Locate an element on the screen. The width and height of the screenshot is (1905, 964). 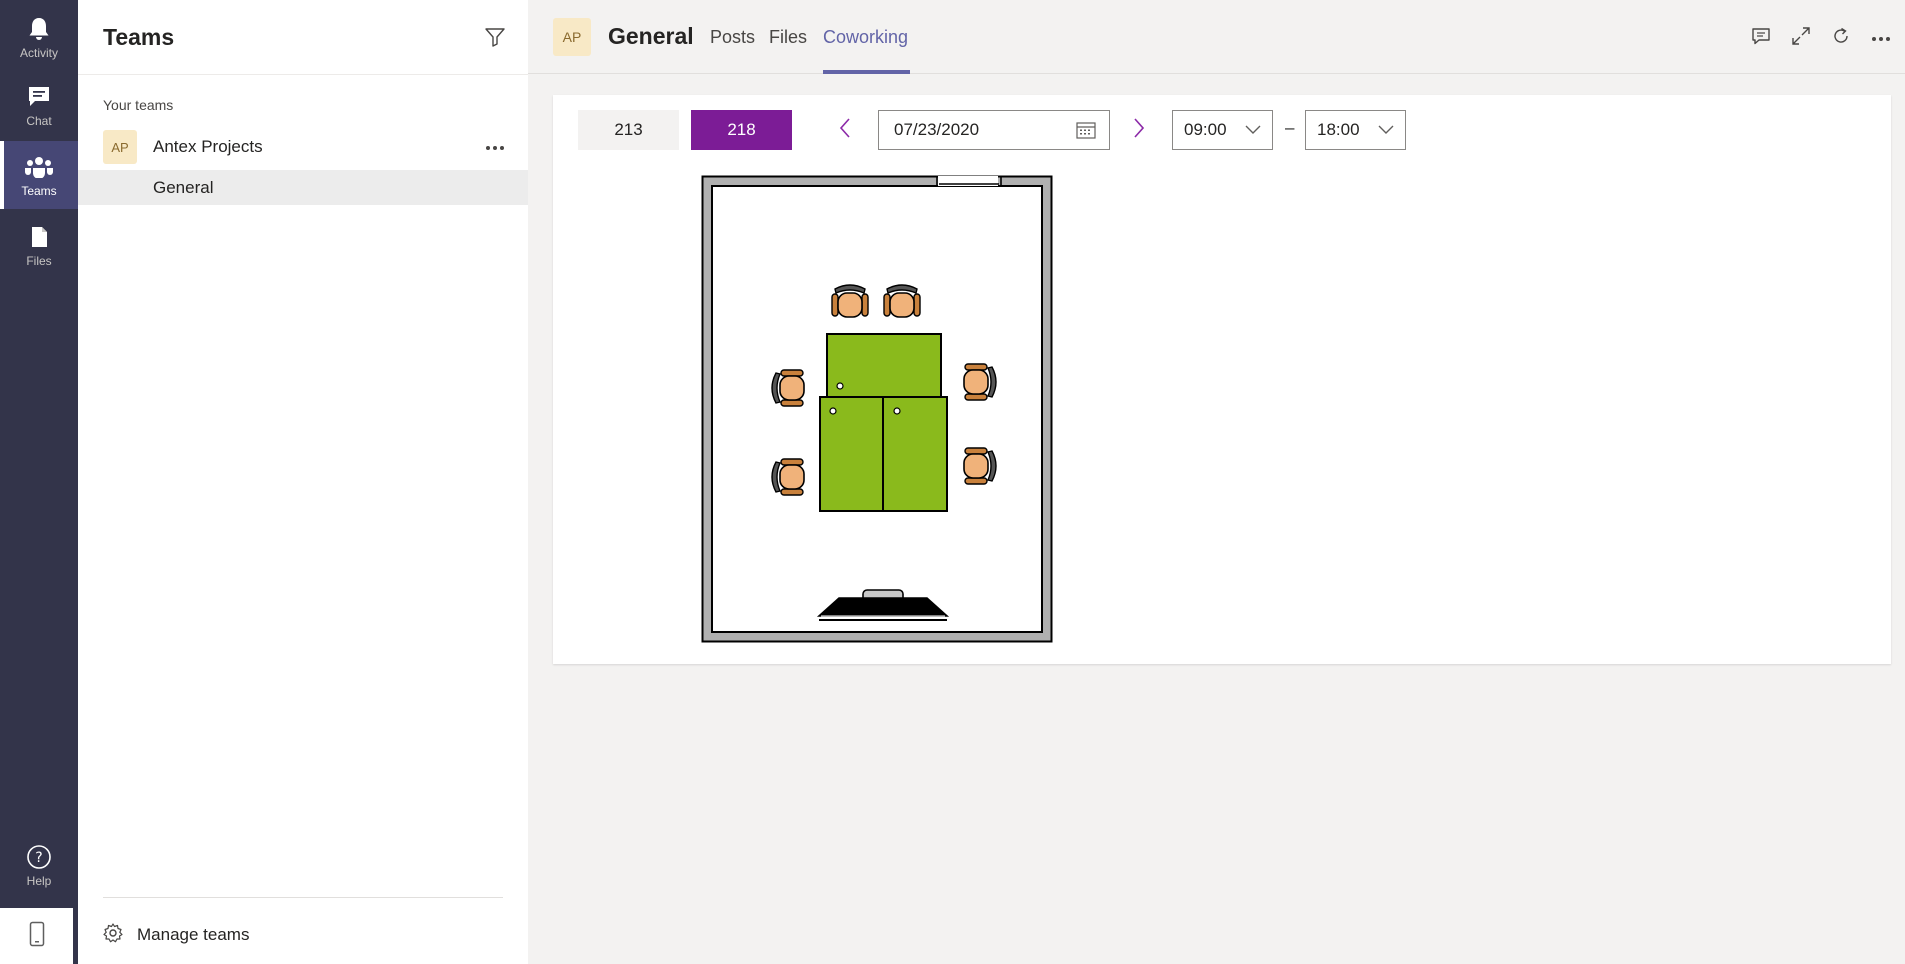
team-avatar: AP is located at coordinates (120, 147).